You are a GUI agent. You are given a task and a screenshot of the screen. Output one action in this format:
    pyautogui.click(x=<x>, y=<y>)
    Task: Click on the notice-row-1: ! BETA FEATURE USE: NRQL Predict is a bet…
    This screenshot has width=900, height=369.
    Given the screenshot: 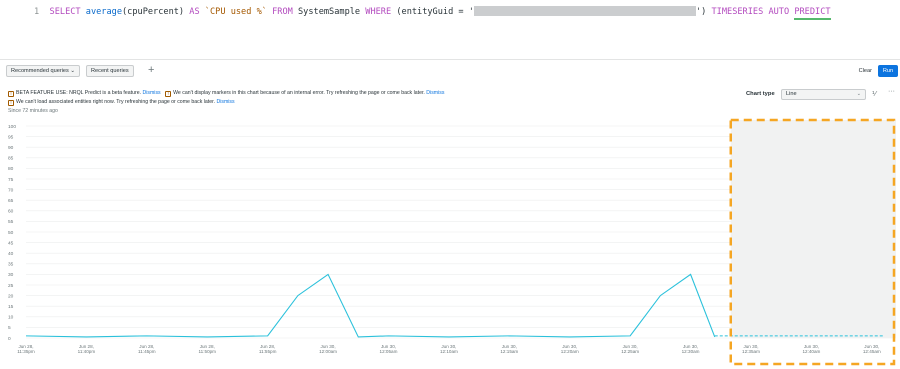 What is the action you would take?
    pyautogui.click(x=226, y=93)
    